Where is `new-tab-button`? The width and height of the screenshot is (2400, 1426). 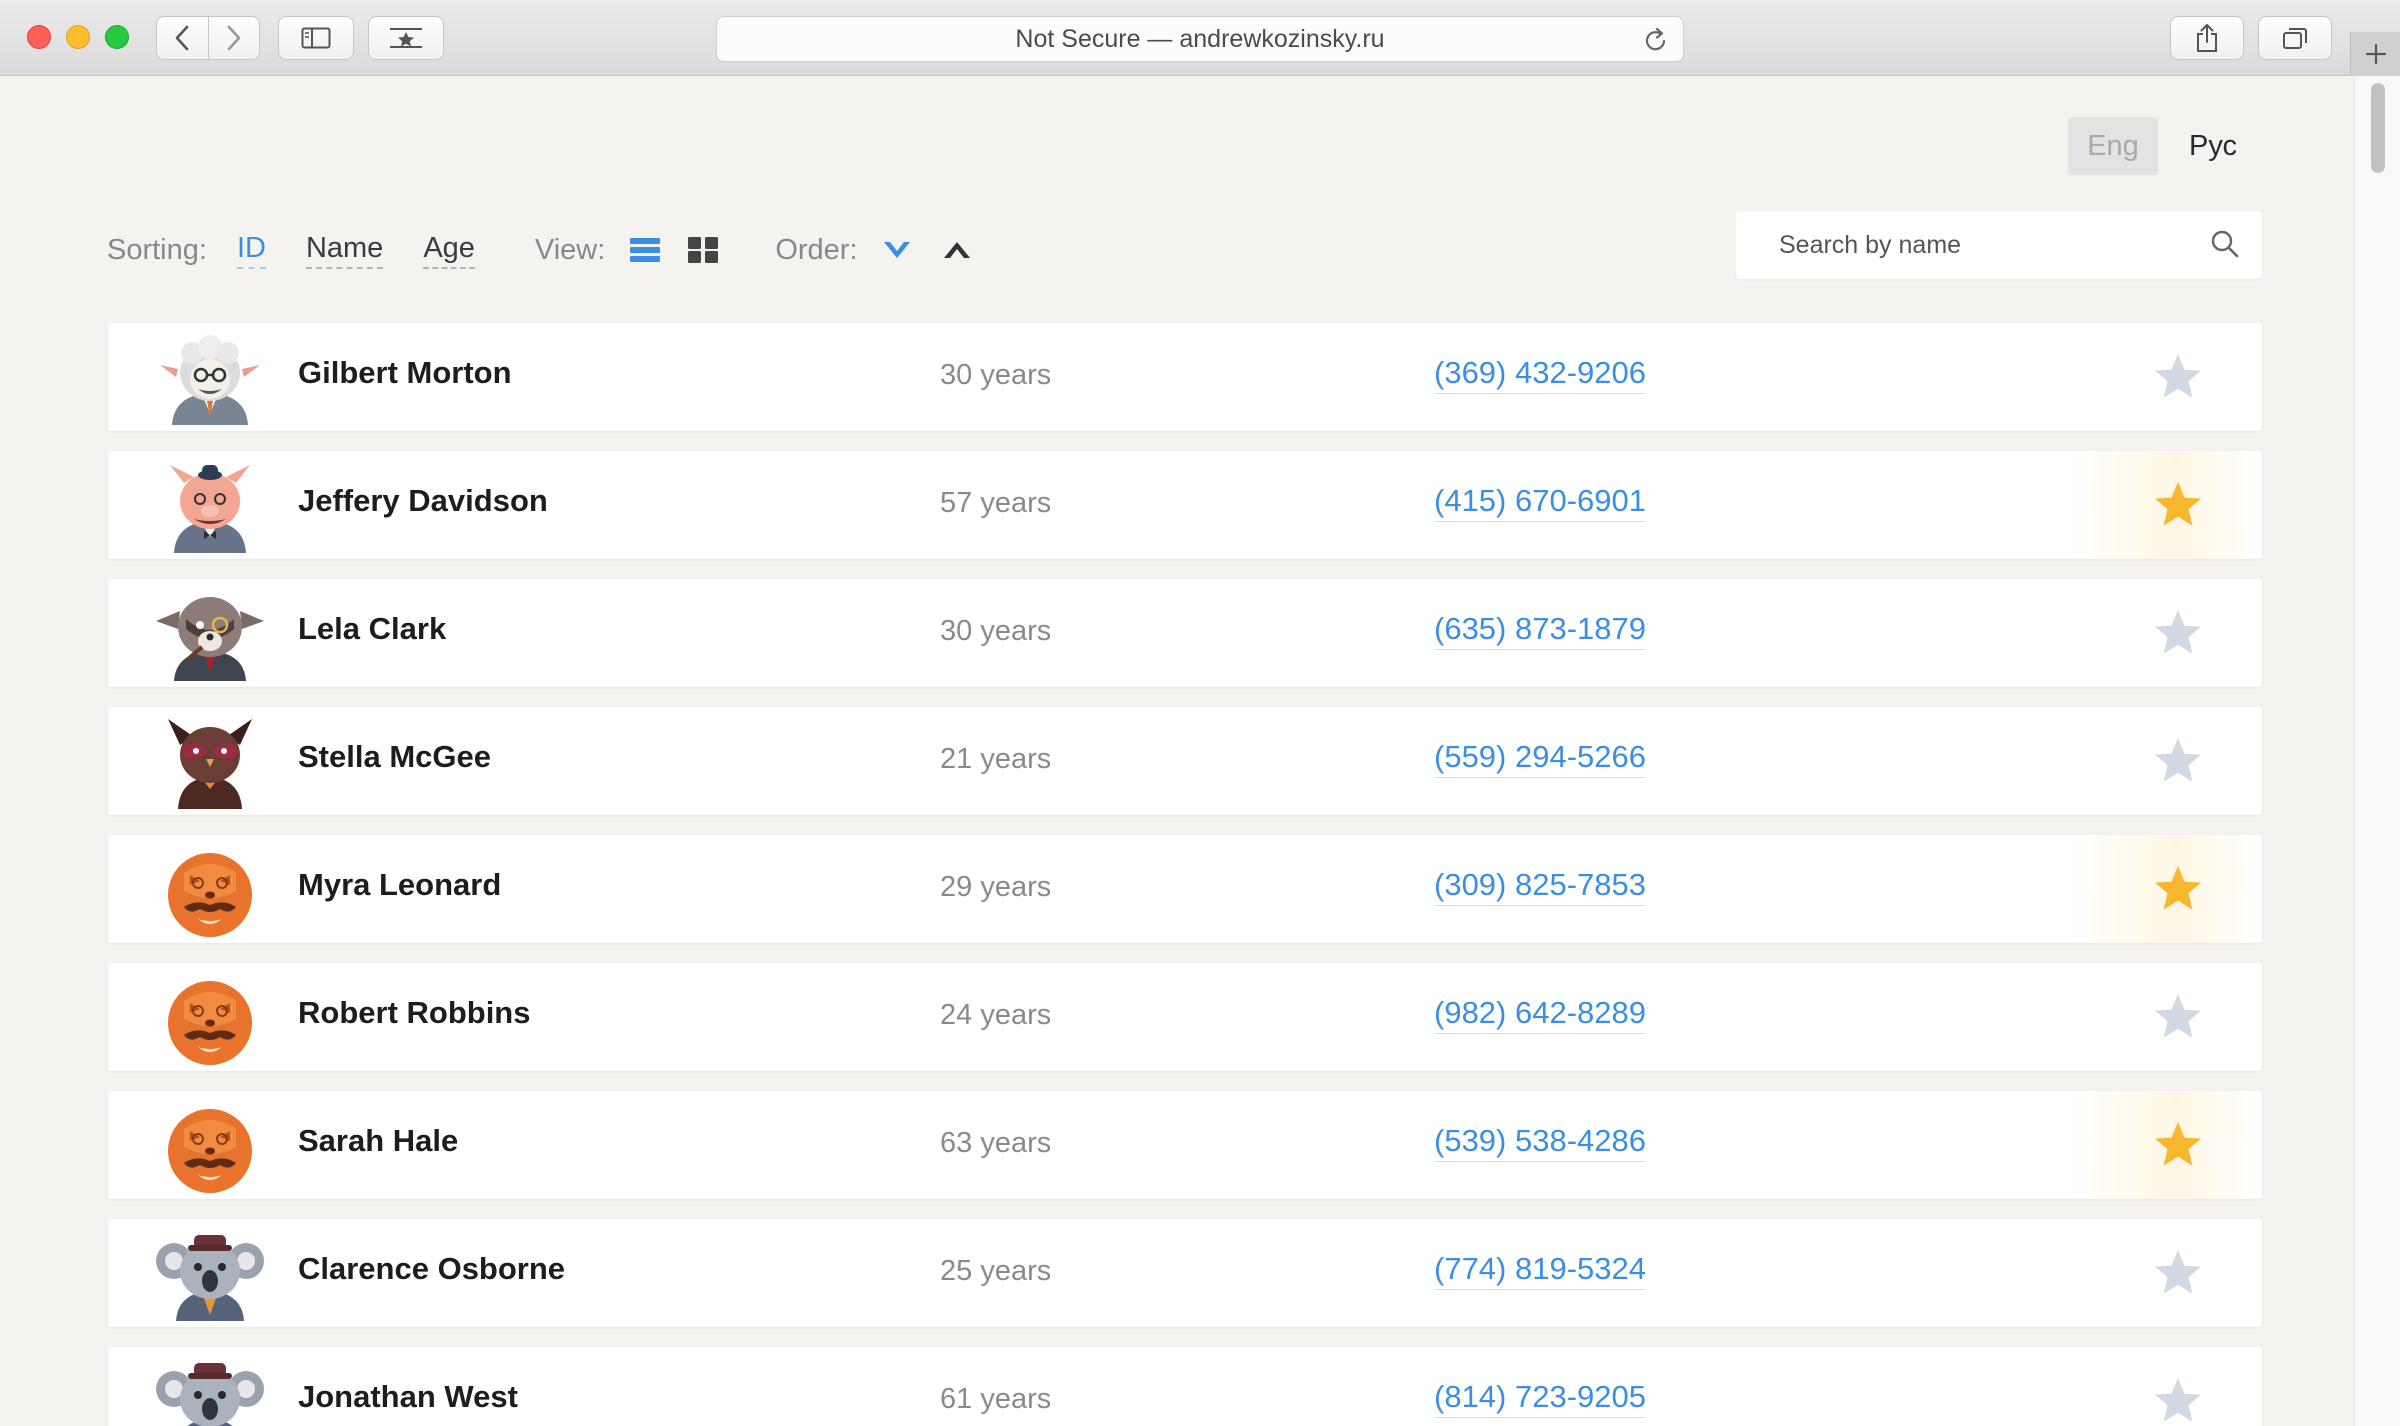
new-tab-button is located at coordinates (2375, 54).